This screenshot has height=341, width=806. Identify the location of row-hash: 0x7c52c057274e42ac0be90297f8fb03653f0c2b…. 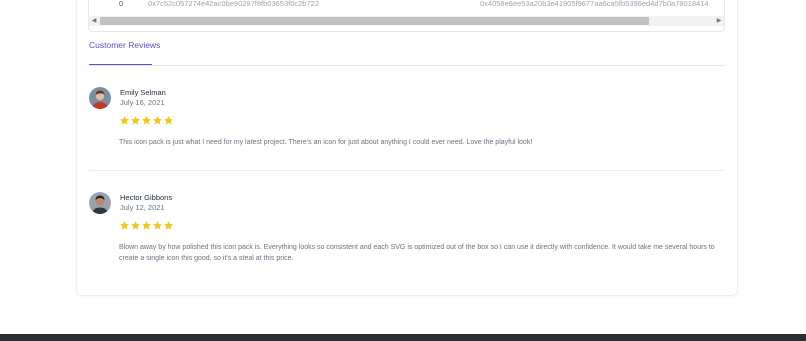
(233, 4).